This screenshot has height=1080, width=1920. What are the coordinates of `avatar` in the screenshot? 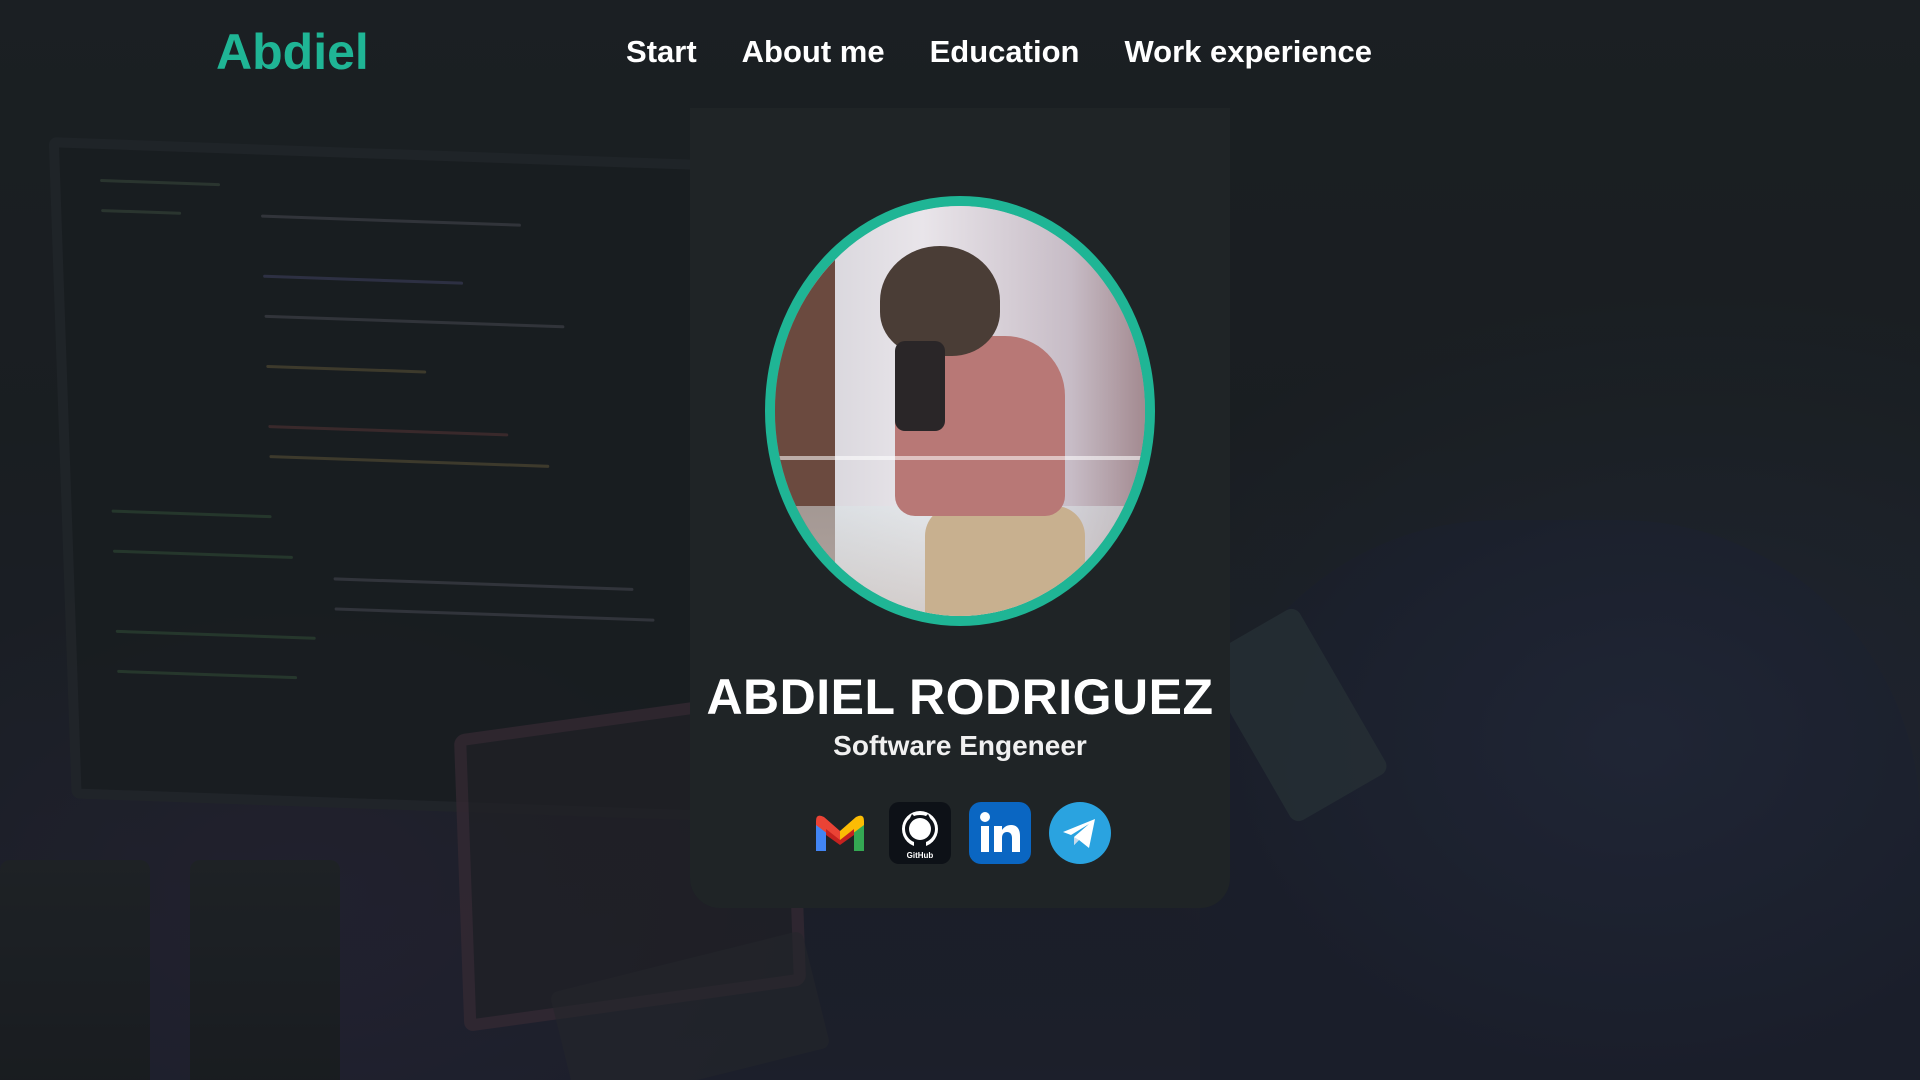 It's located at (960, 411).